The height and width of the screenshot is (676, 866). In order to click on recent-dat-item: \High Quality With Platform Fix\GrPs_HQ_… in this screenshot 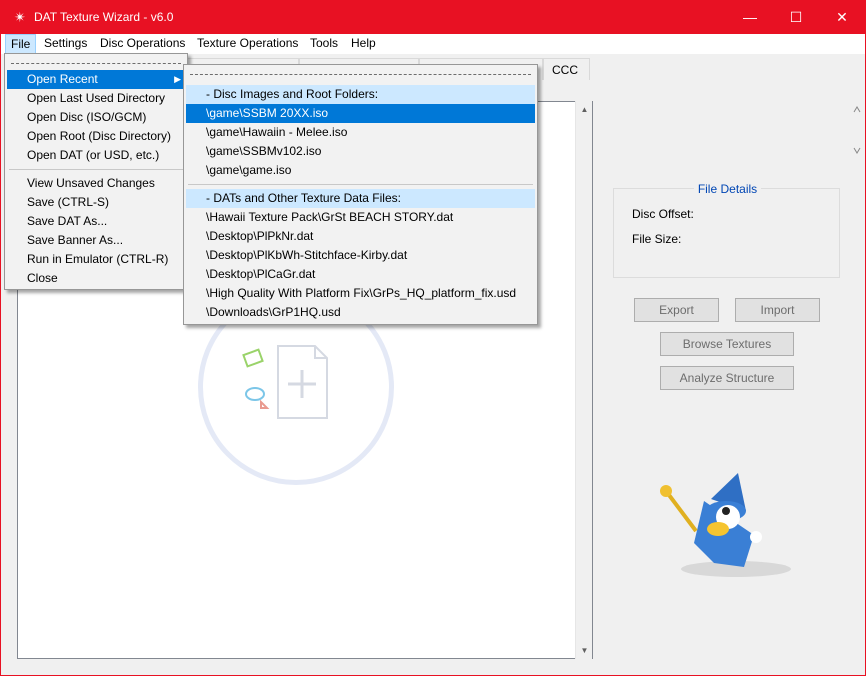, I will do `click(360, 293)`.